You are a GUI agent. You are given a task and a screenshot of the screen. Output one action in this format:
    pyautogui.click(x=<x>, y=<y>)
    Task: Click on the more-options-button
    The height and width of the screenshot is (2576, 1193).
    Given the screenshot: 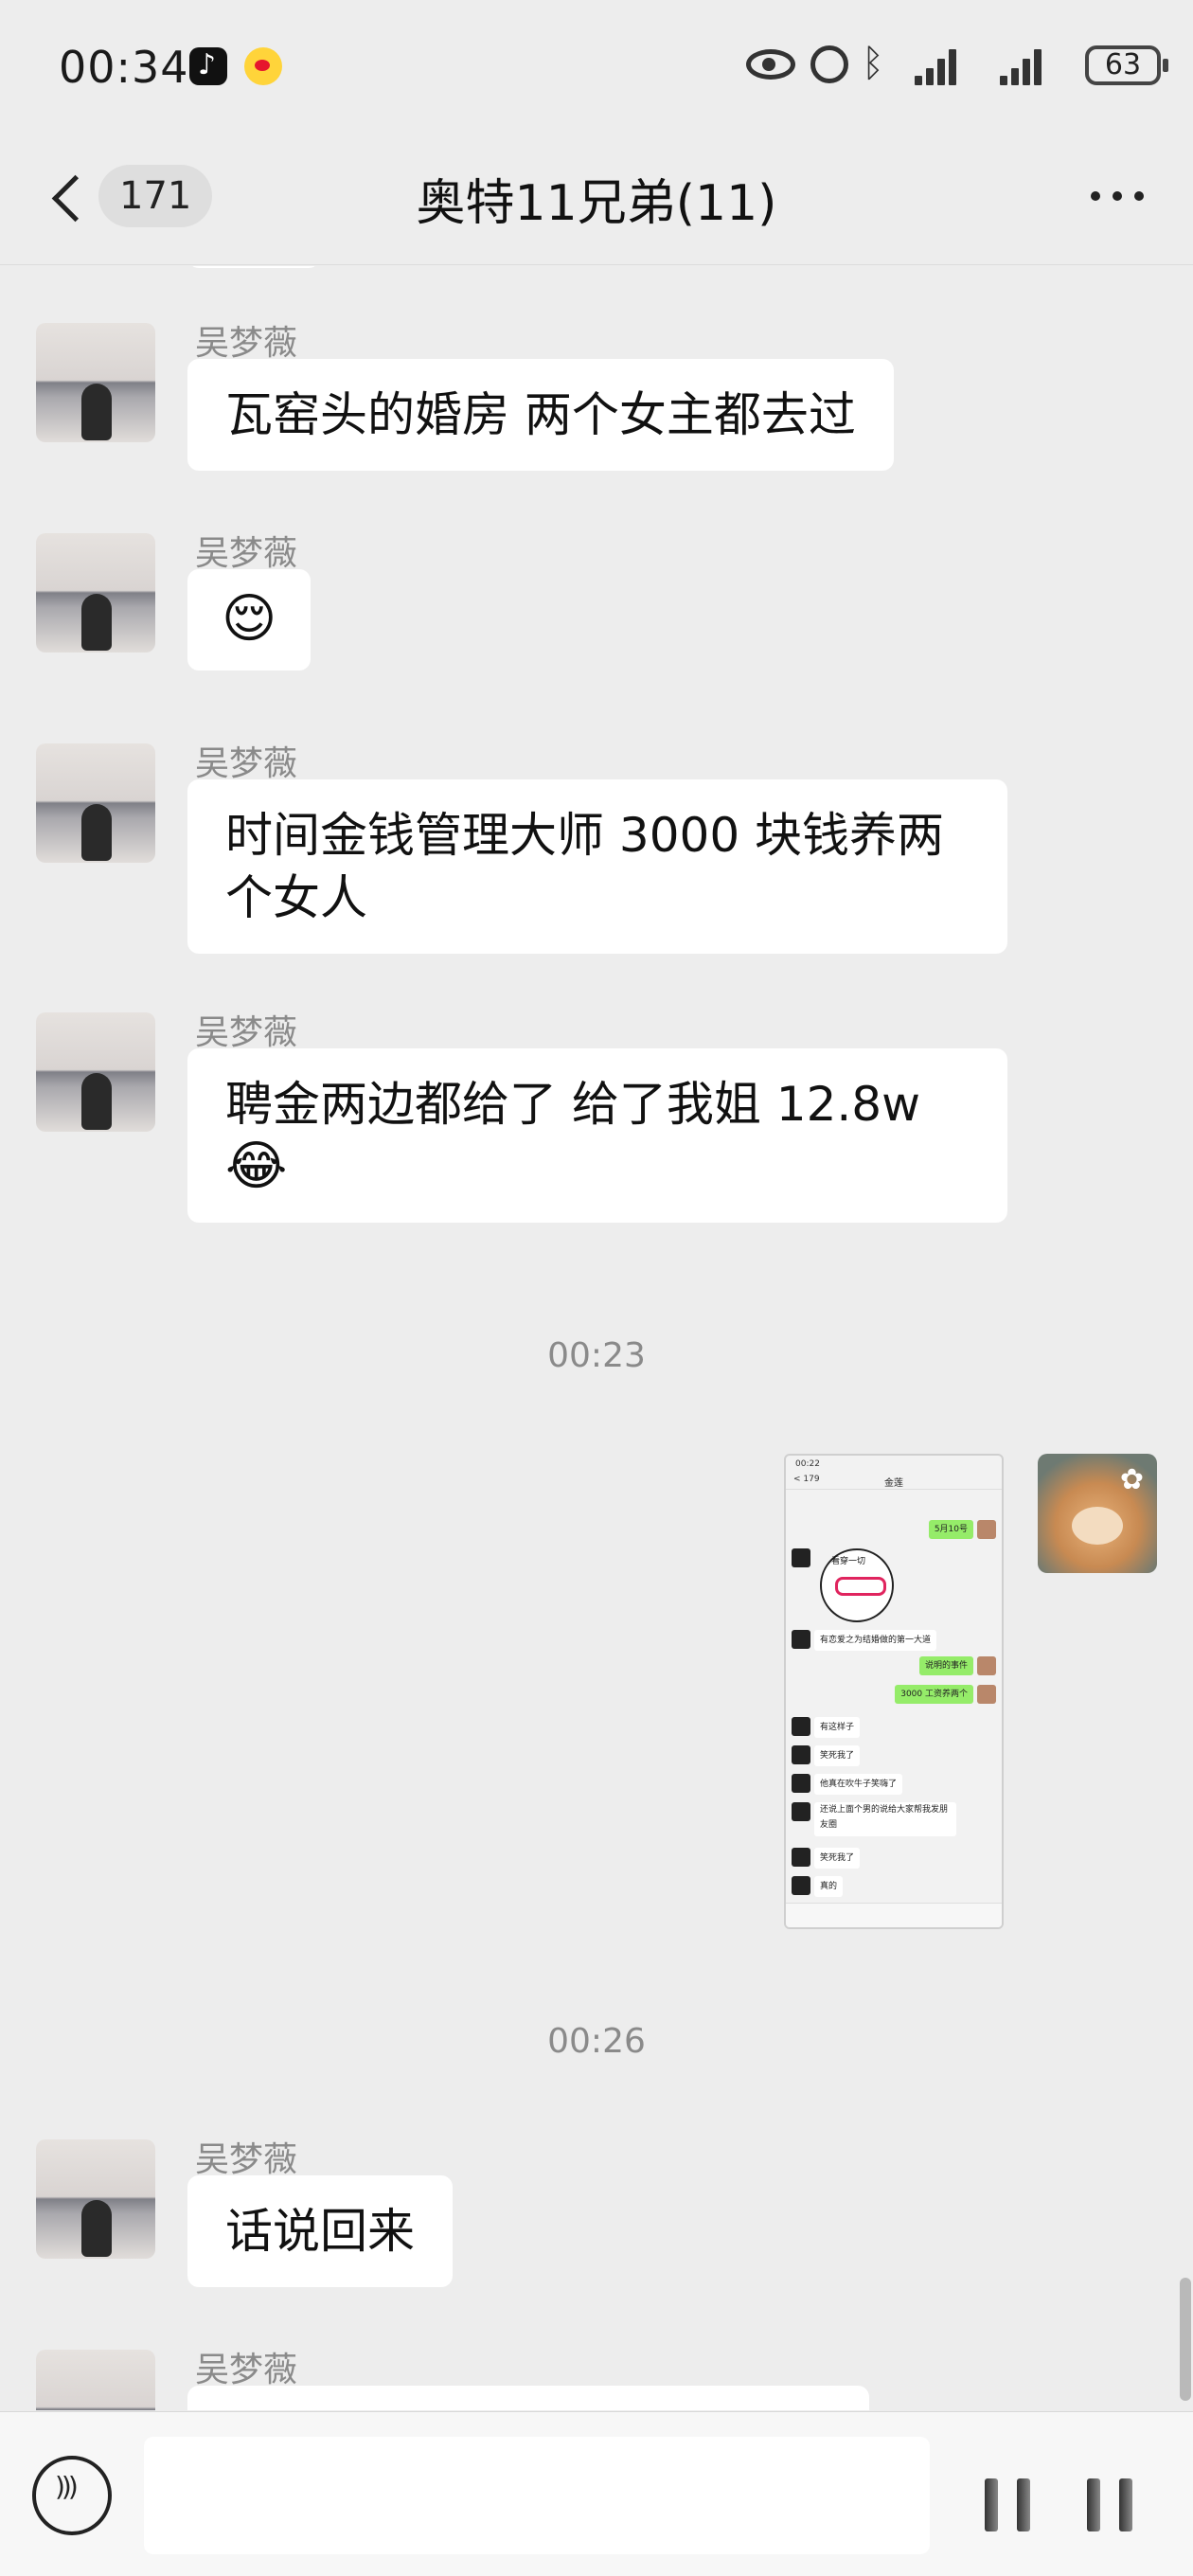 What is the action you would take?
    pyautogui.click(x=1117, y=195)
    